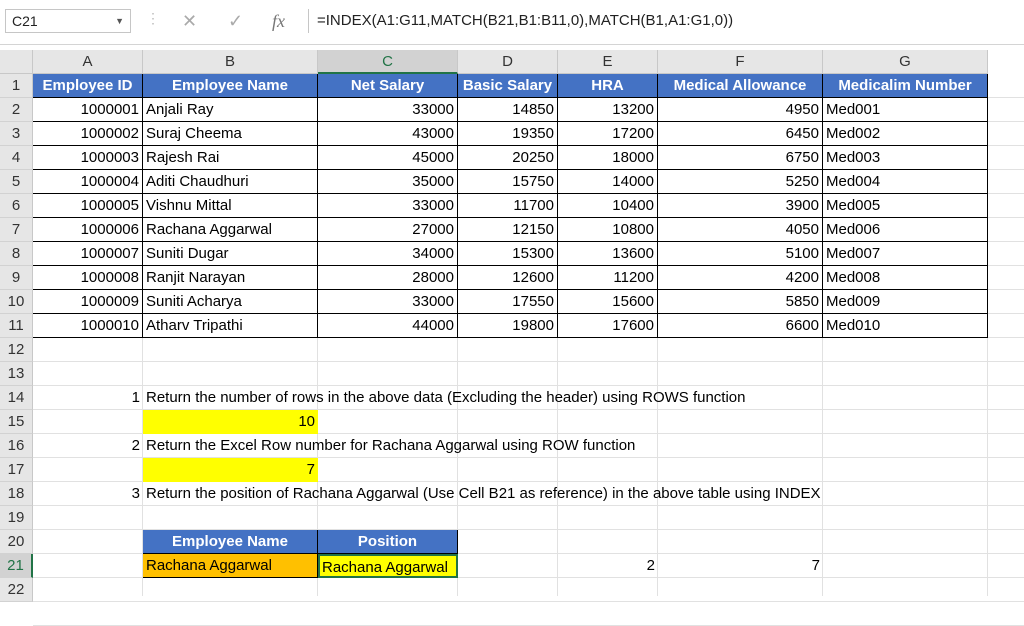 The image size is (1024, 626). What do you see at coordinates (740, 566) in the screenshot?
I see `cell-f21: 7` at bounding box center [740, 566].